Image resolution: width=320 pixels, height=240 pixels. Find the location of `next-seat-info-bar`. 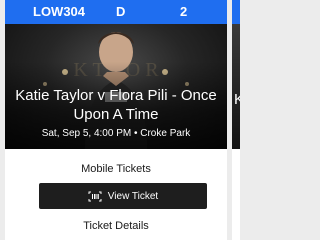

next-seat-info-bar is located at coordinates (236, 12).